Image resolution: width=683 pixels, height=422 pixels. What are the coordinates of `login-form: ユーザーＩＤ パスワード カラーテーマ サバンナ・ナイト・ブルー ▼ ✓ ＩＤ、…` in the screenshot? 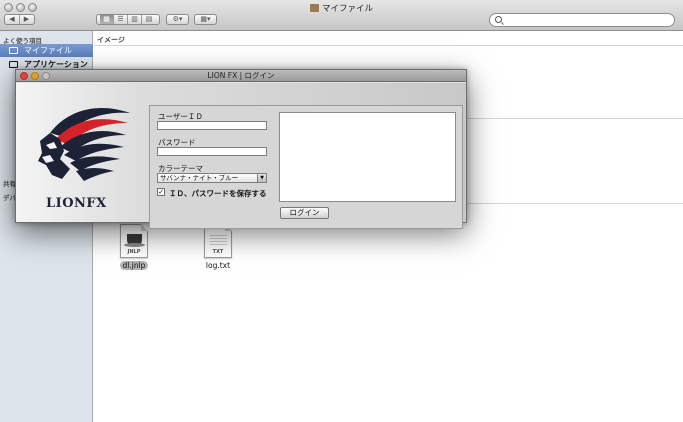 It's located at (306, 167).